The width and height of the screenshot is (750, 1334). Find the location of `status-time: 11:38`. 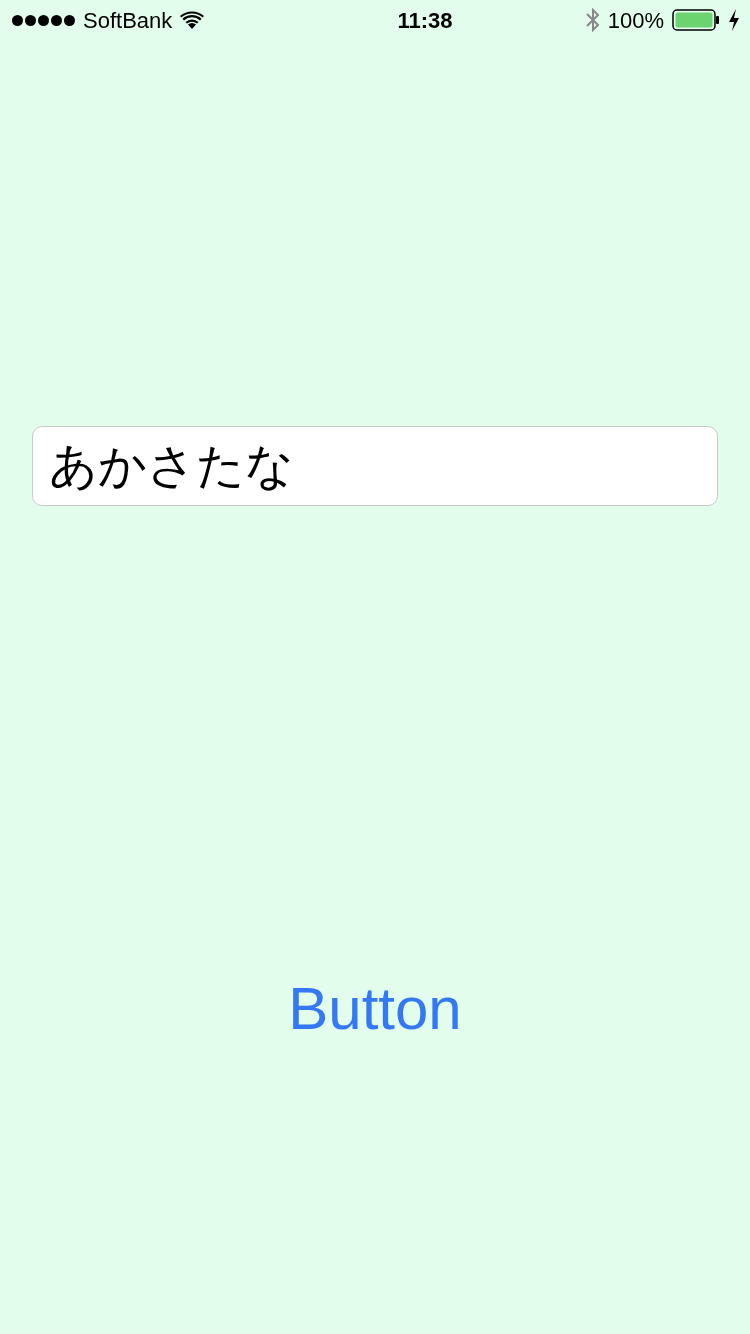

status-time: 11:38 is located at coordinates (425, 20).